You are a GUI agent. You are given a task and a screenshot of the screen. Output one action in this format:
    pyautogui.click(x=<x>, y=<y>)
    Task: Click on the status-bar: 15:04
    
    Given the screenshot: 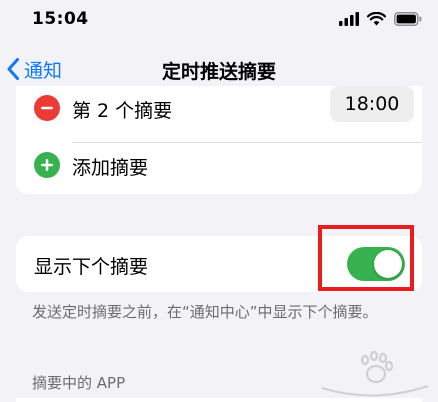 What is the action you would take?
    pyautogui.click(x=219, y=20)
    